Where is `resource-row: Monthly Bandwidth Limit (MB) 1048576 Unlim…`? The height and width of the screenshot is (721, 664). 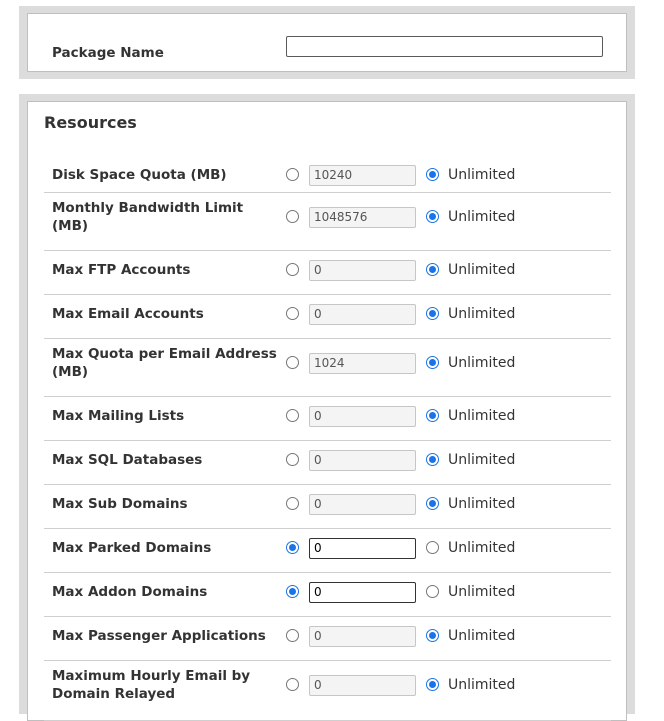 resource-row: Monthly Bandwidth Limit (MB) 1048576 Unlim… is located at coordinates (327, 221).